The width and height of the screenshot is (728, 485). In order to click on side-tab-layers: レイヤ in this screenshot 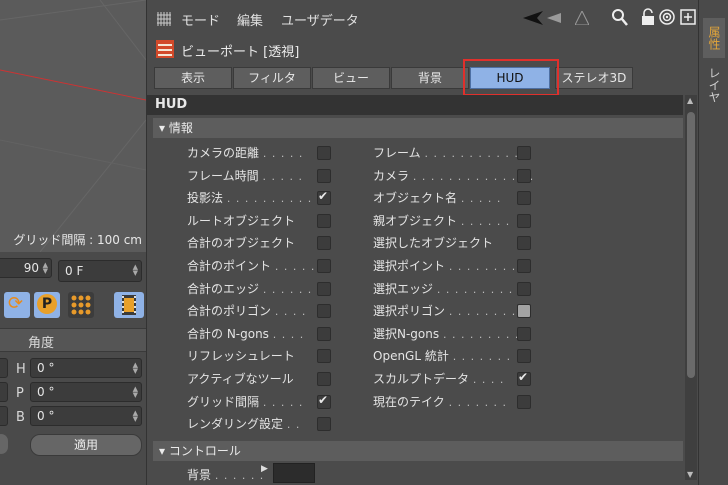, I will do `click(714, 85)`.